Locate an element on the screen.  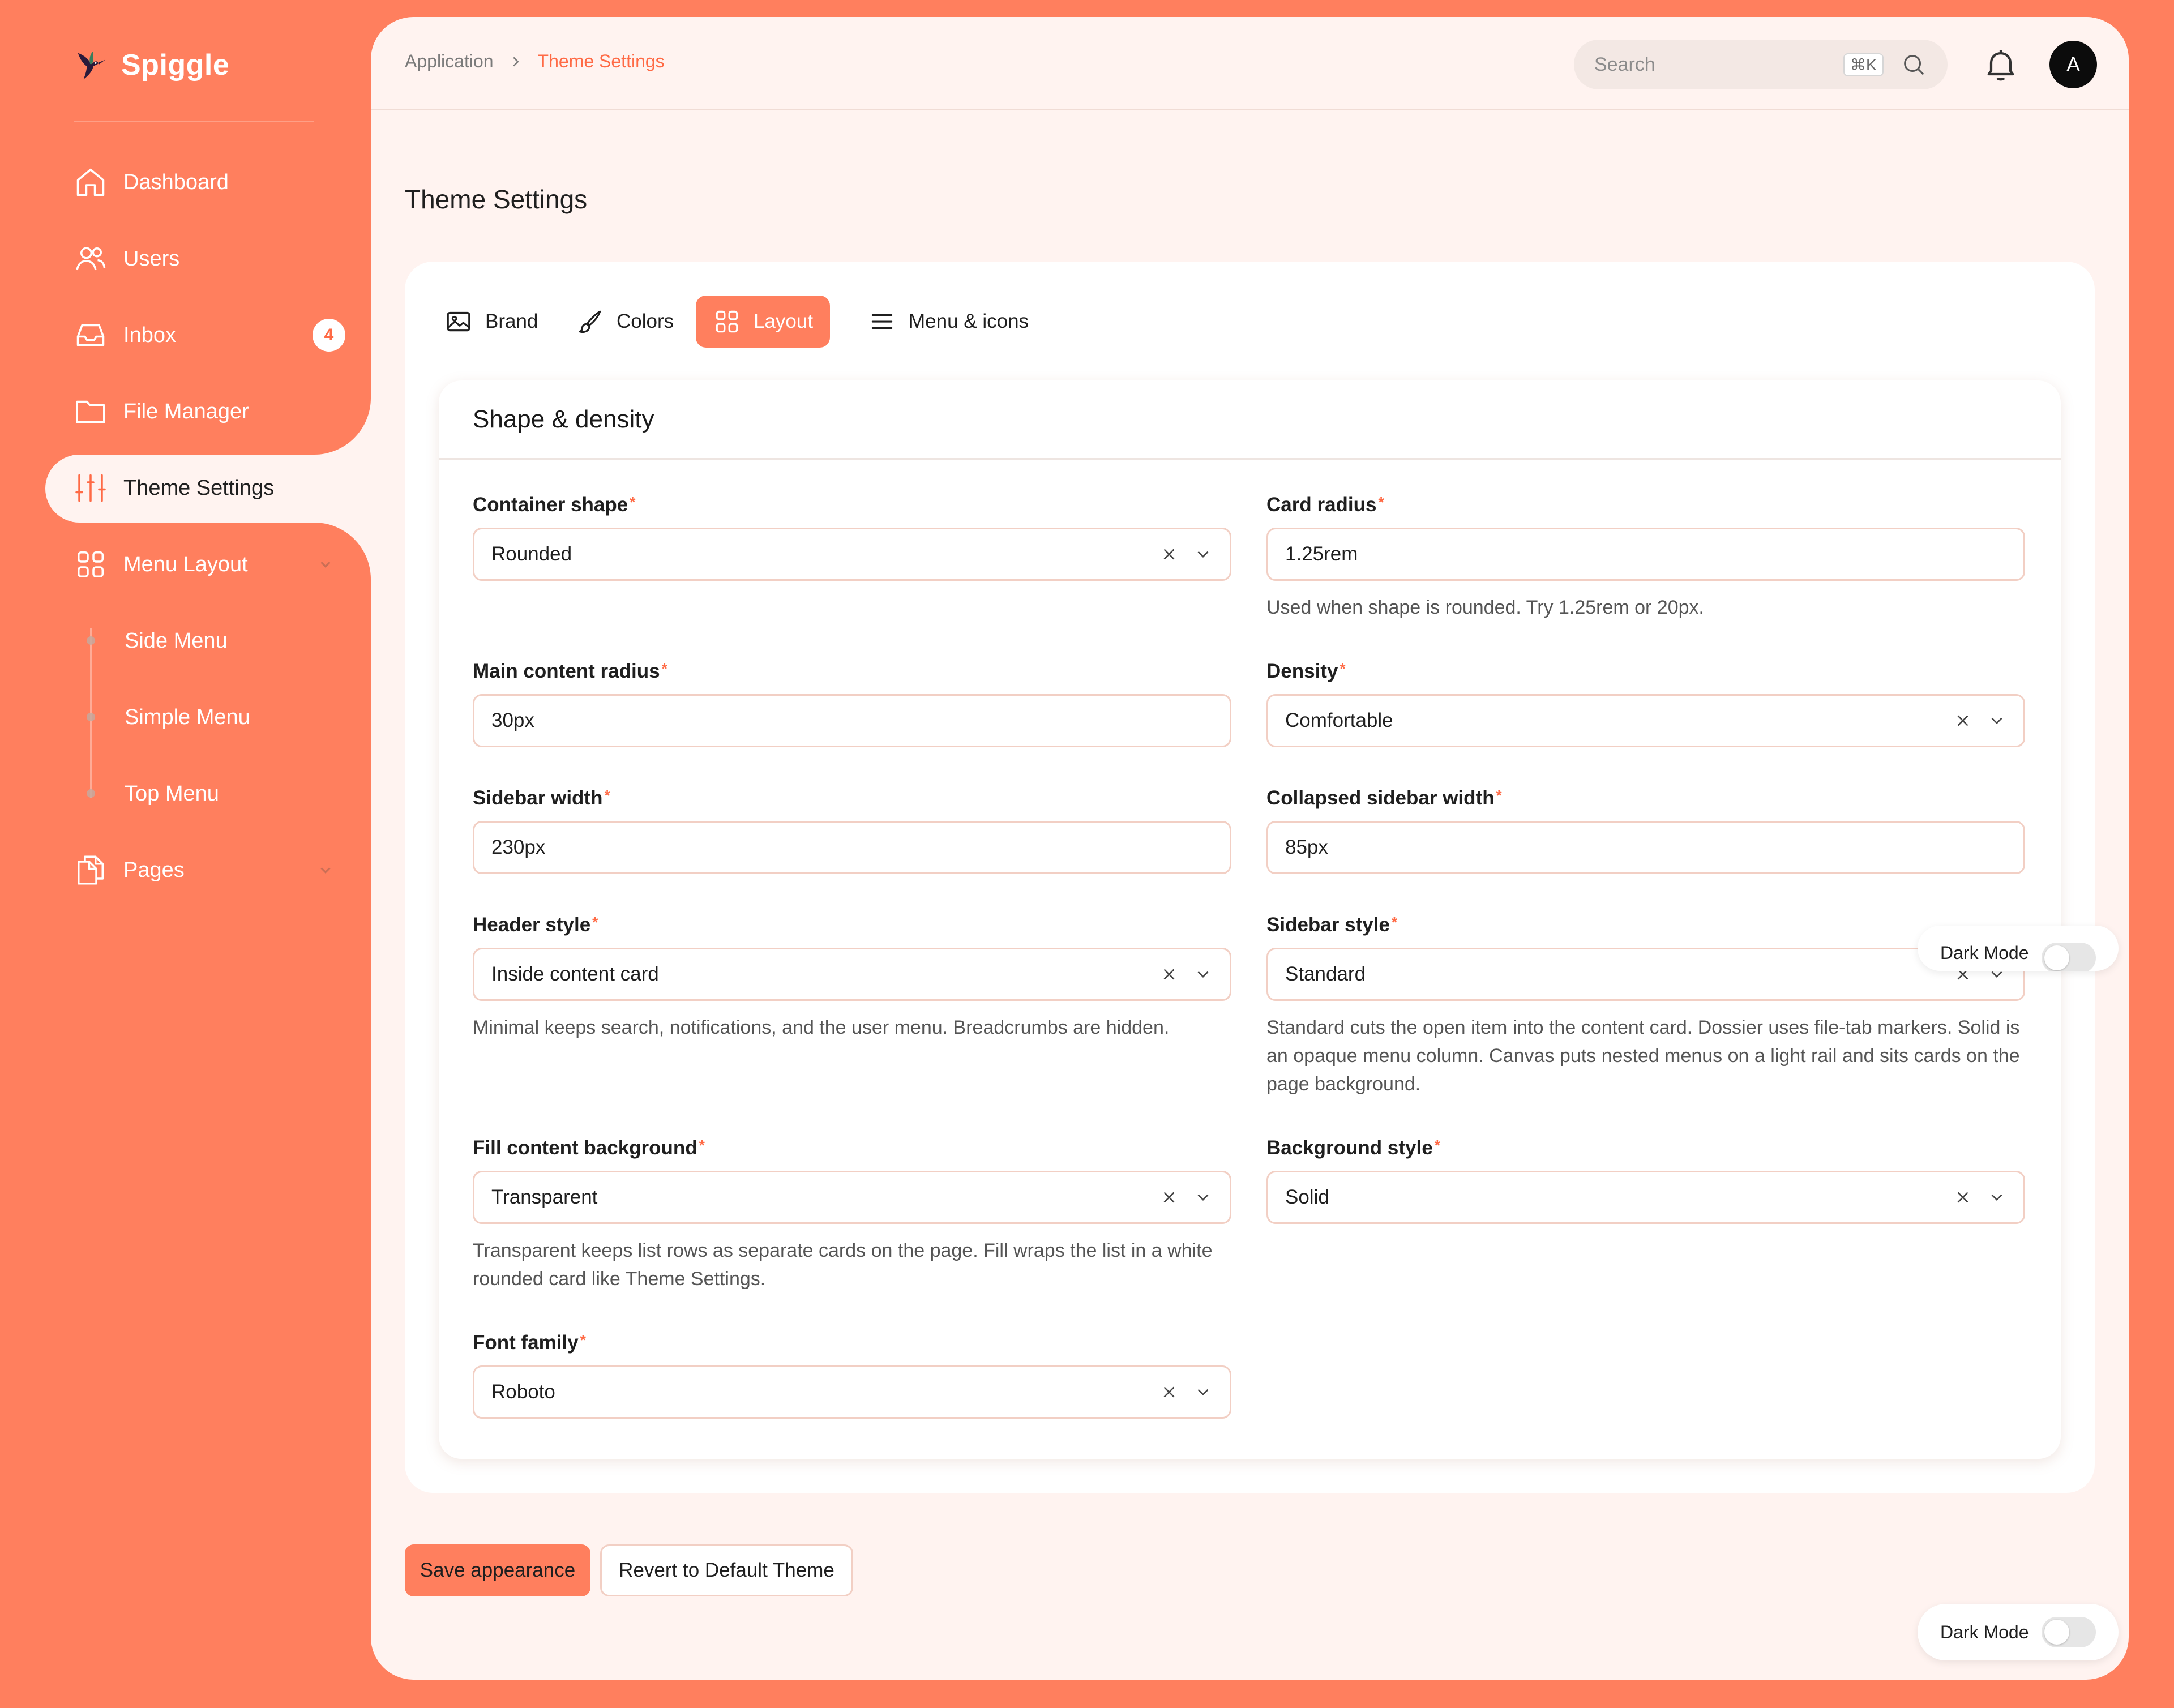
container-shape-label: Container shape is located at coordinates (550, 505).